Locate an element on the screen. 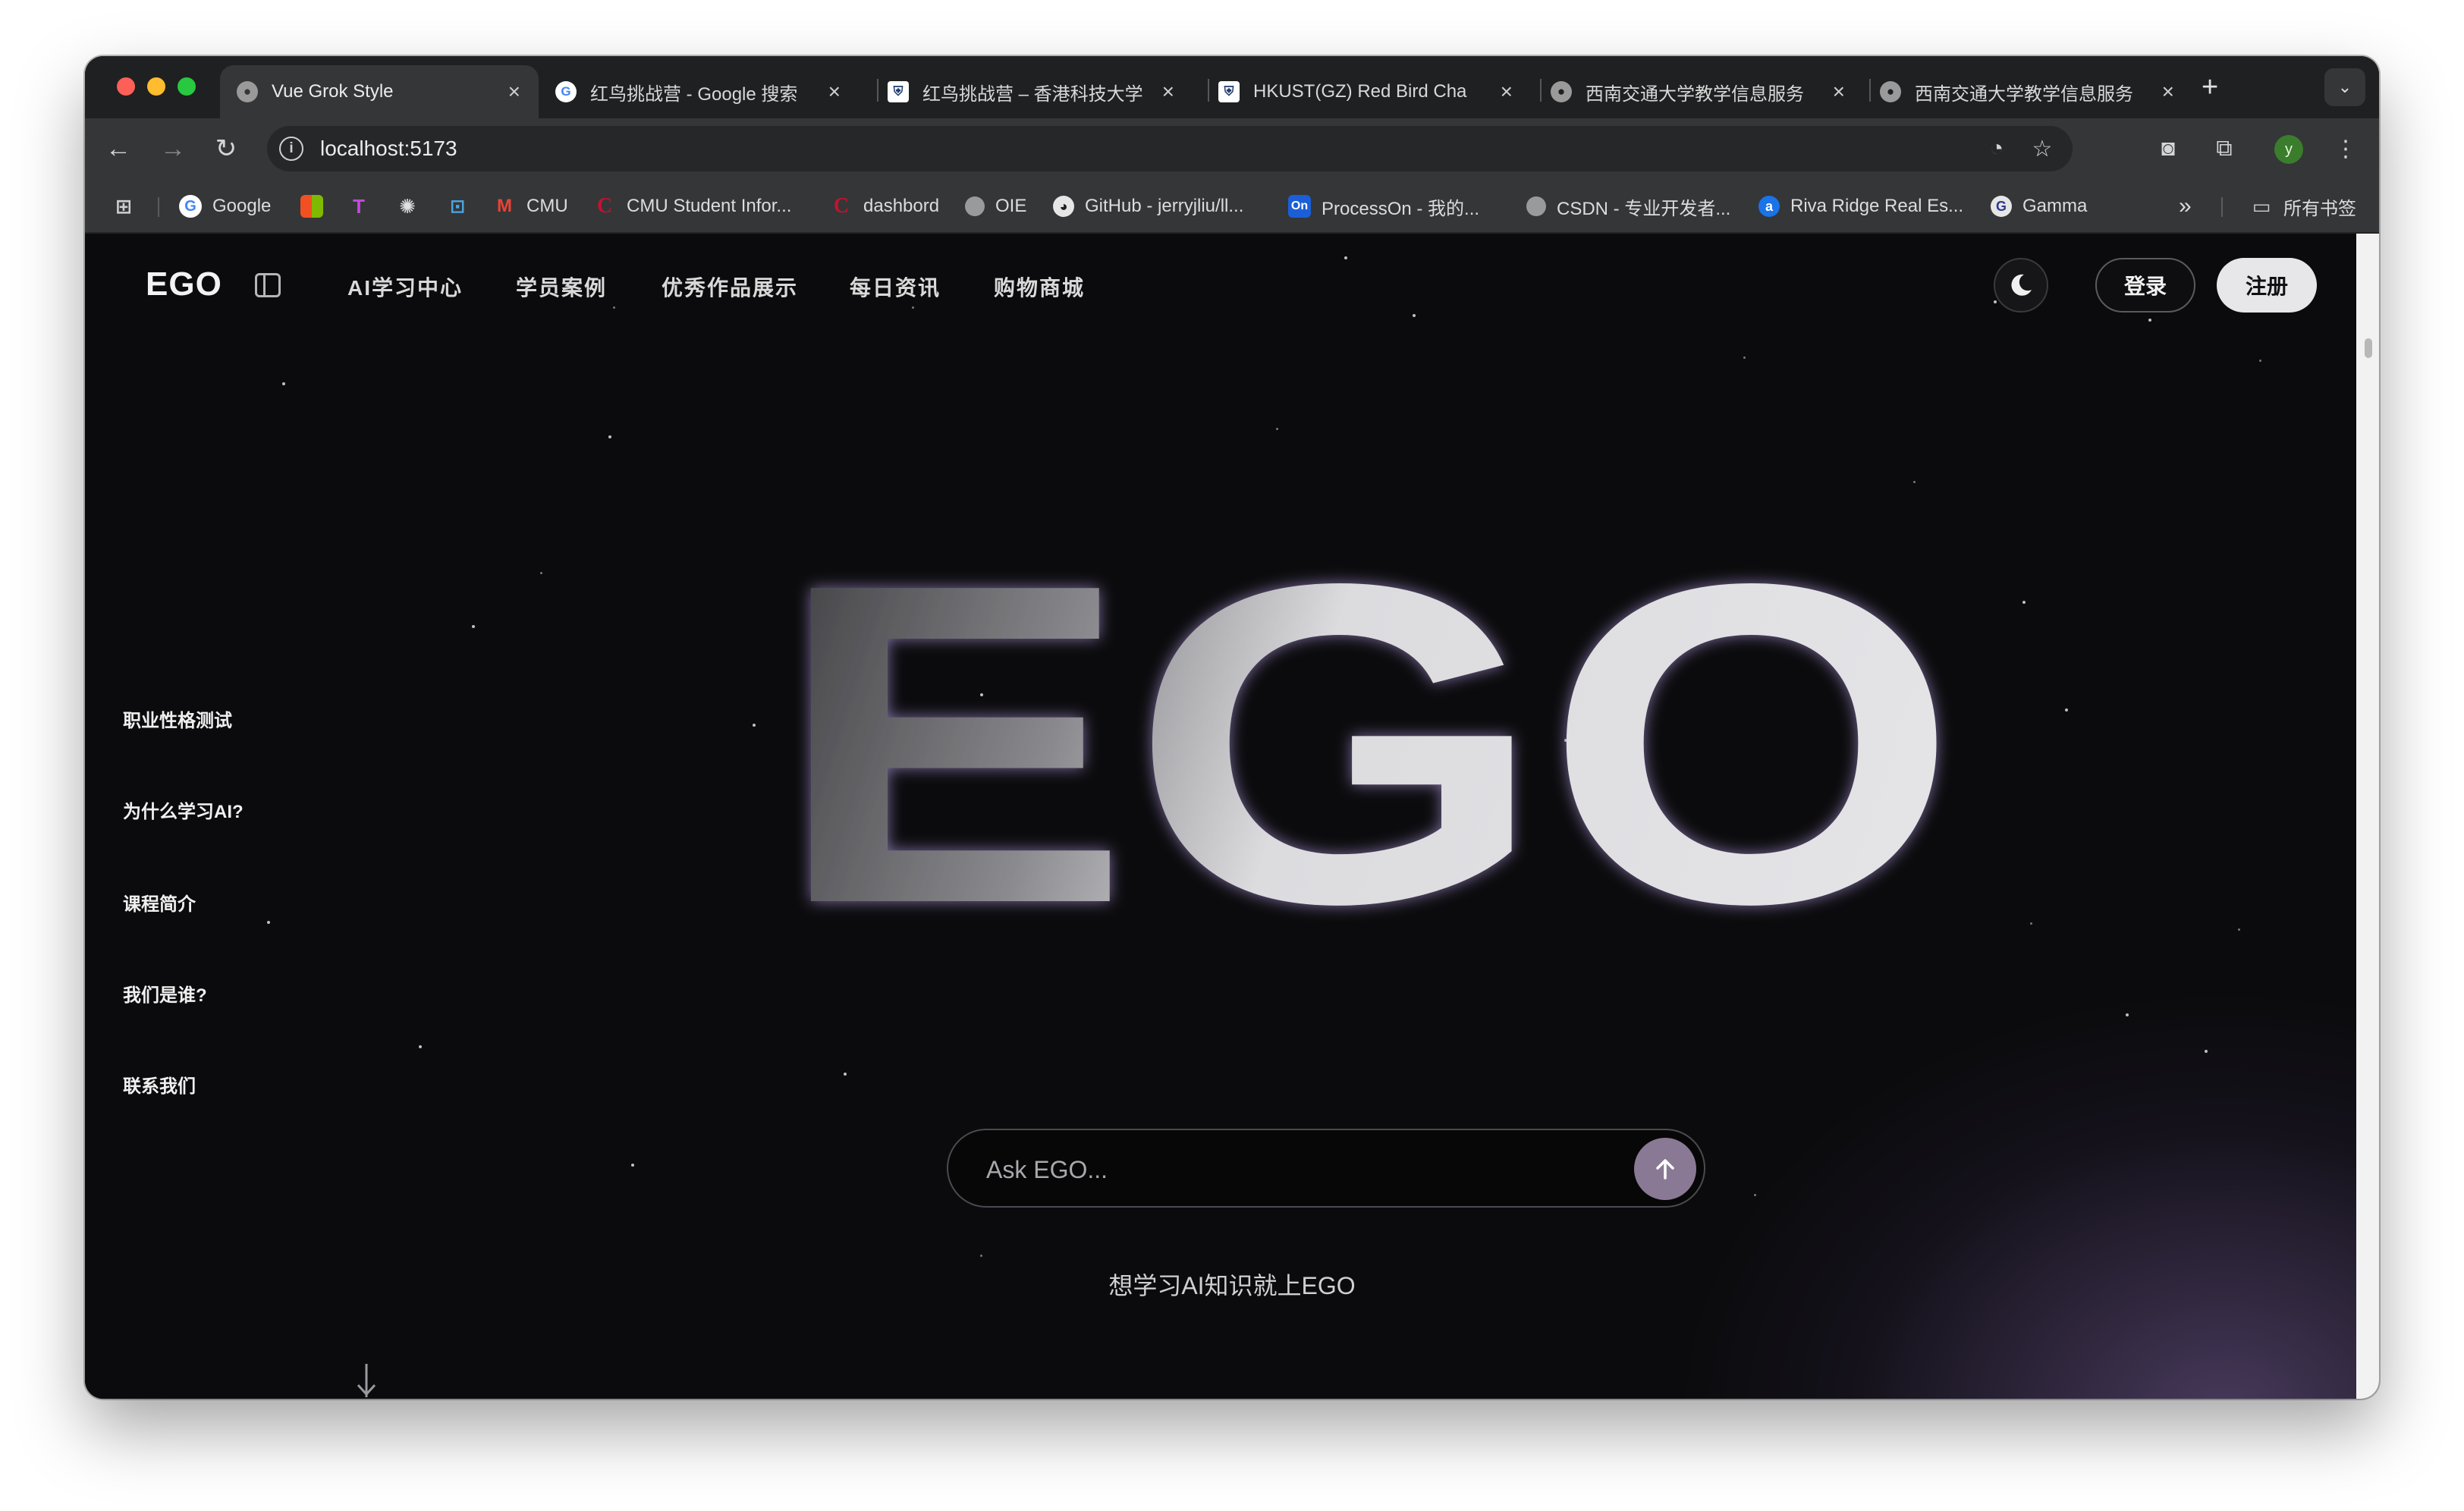 The height and width of the screenshot is (1511, 2464). processon-icon: On is located at coordinates (1299, 206).